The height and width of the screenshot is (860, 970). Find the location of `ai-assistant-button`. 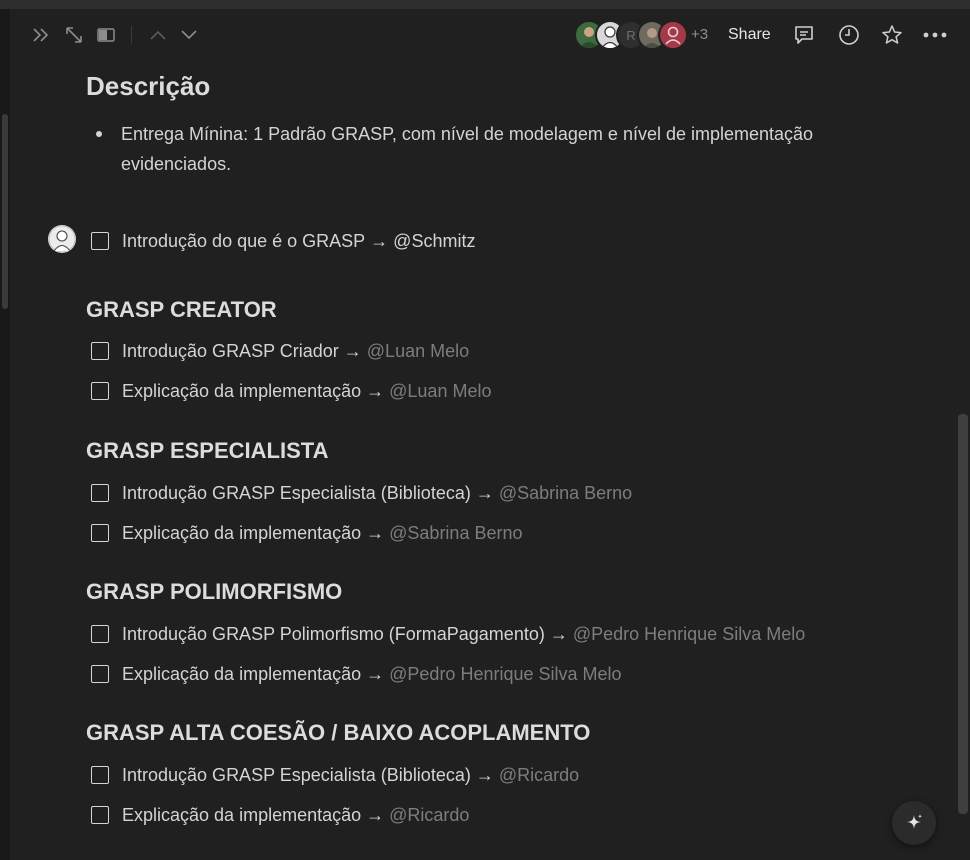

ai-assistant-button is located at coordinates (914, 823).